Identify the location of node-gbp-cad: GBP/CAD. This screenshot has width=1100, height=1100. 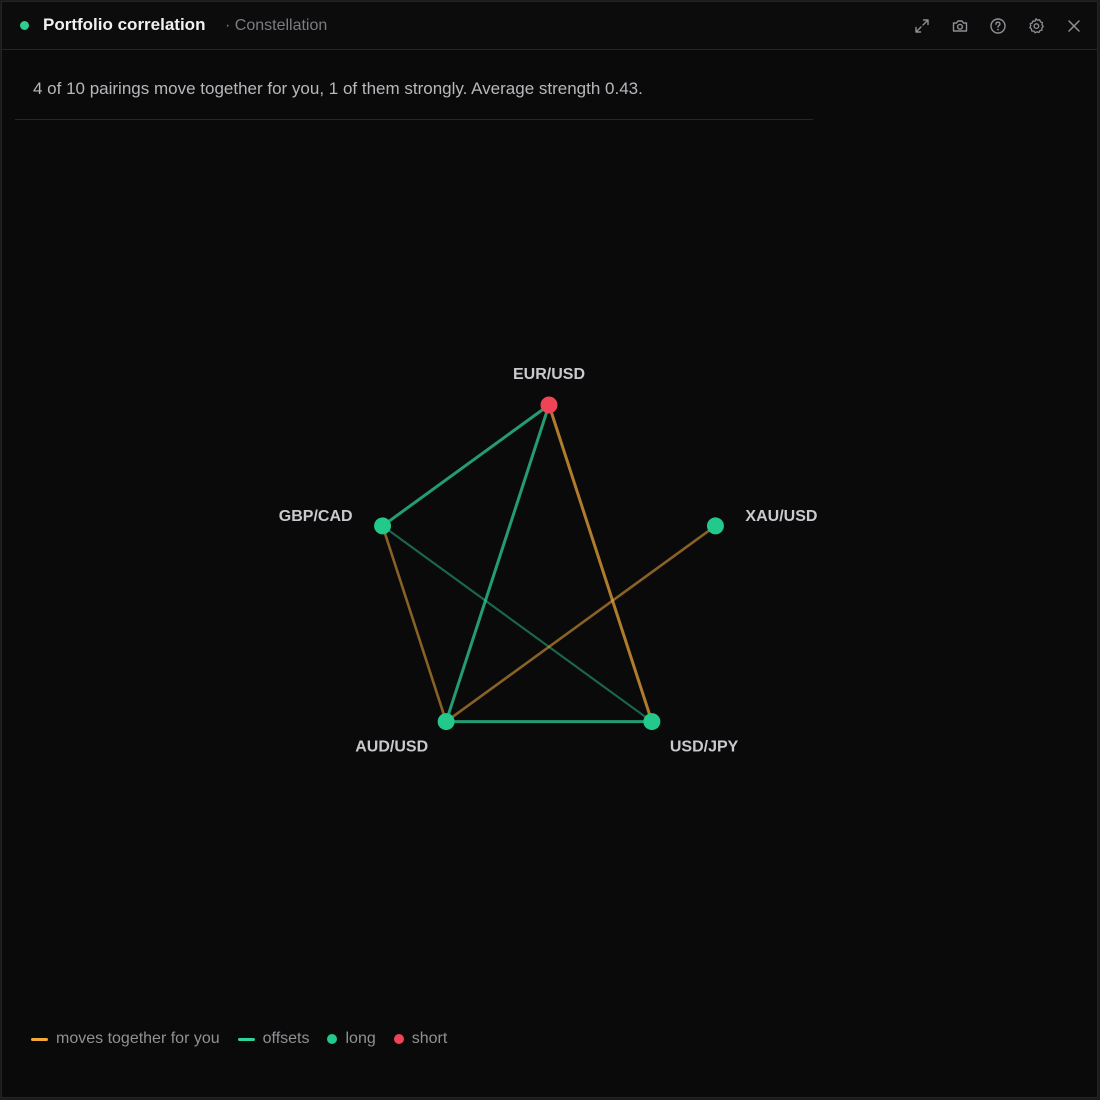
(335, 521).